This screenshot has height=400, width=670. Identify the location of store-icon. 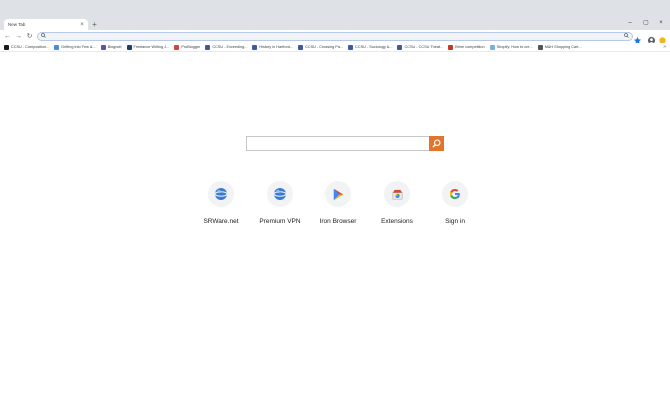
(397, 194).